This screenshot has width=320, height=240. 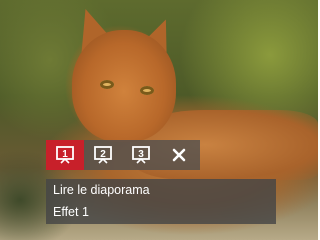 What do you see at coordinates (101, 190) in the screenshot?
I see `menu-title: Lire le diaporama` at bounding box center [101, 190].